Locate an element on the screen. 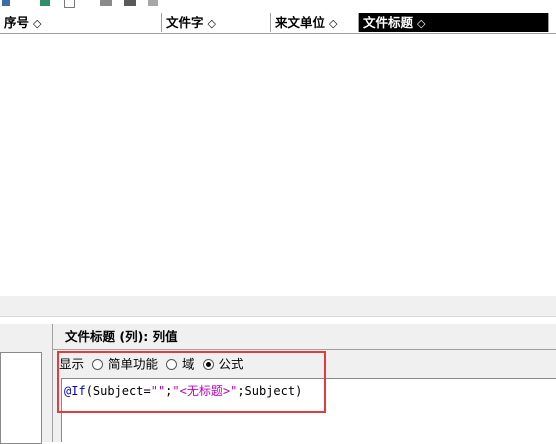 Image resolution: width=556 pixels, height=444 pixels. bar-icon is located at coordinates (130, 3).